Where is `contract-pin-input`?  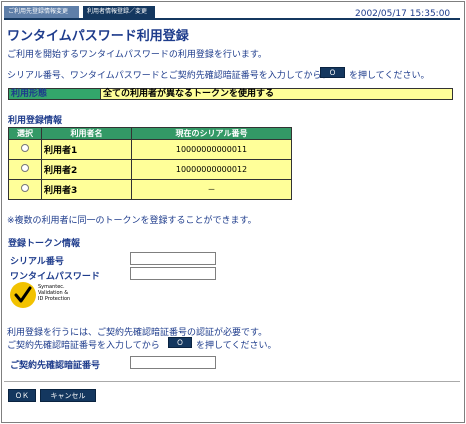
contract-pin-input is located at coordinates (173, 362).